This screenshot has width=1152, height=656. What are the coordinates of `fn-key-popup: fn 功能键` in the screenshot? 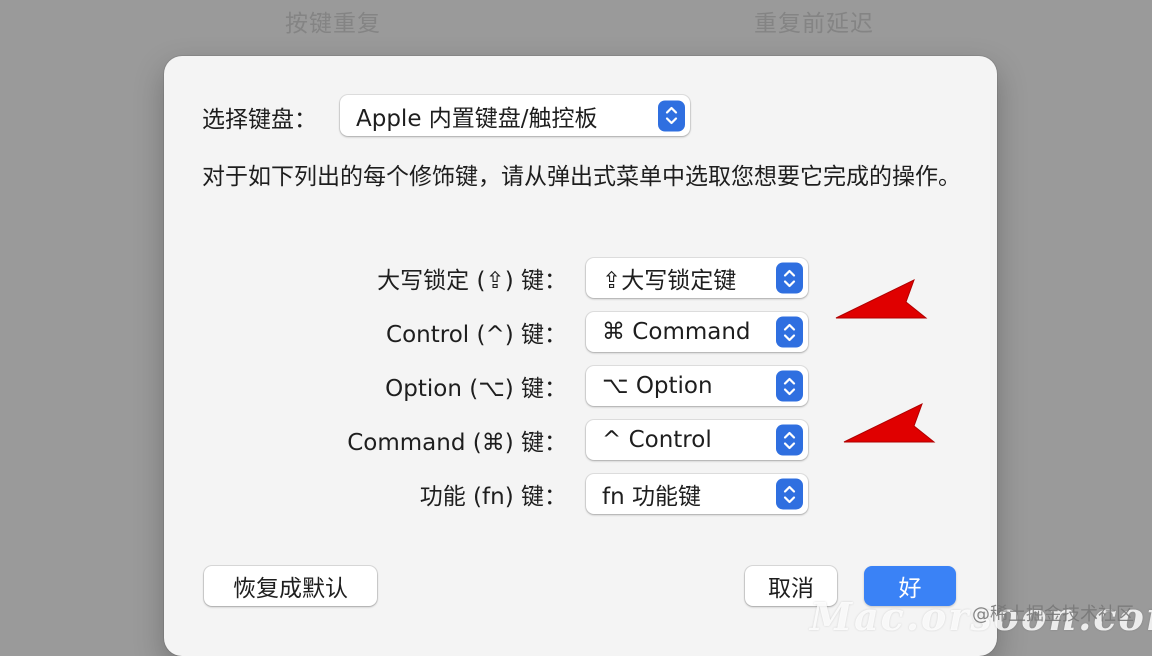 It's located at (697, 494).